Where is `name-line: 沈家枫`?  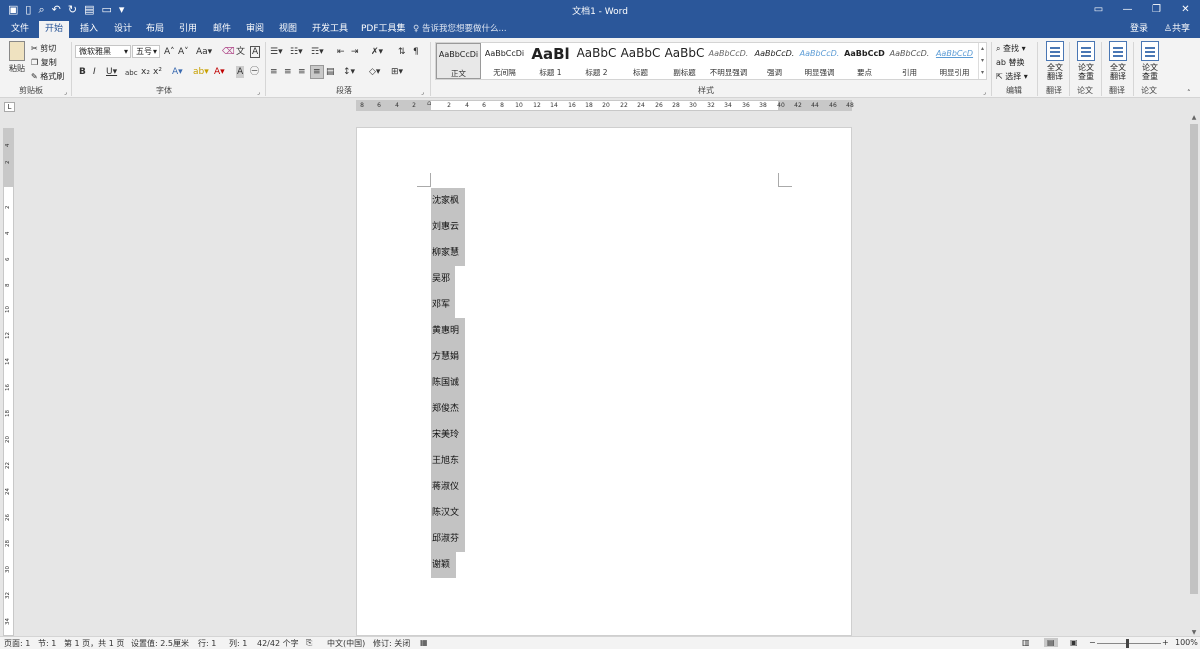 name-line: 沈家枫 is located at coordinates (448, 201).